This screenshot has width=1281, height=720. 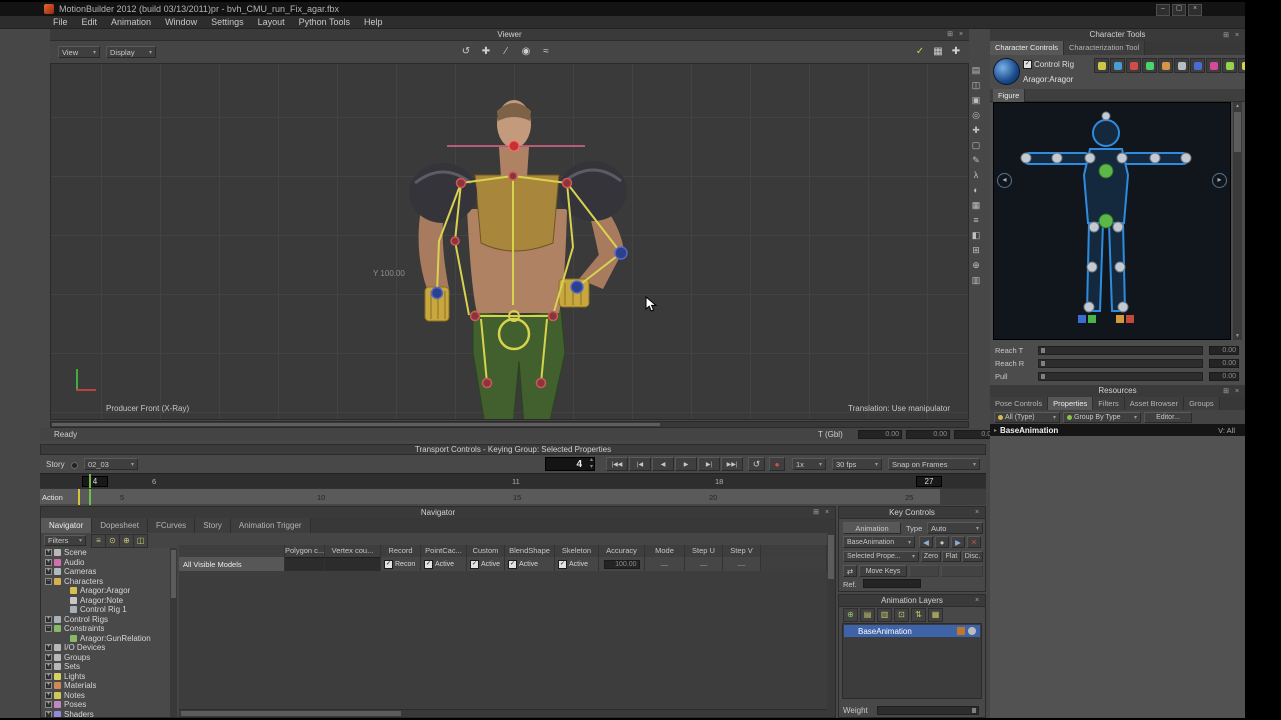 What do you see at coordinates (665, 551) in the screenshot?
I see `column-header: Mode` at bounding box center [665, 551].